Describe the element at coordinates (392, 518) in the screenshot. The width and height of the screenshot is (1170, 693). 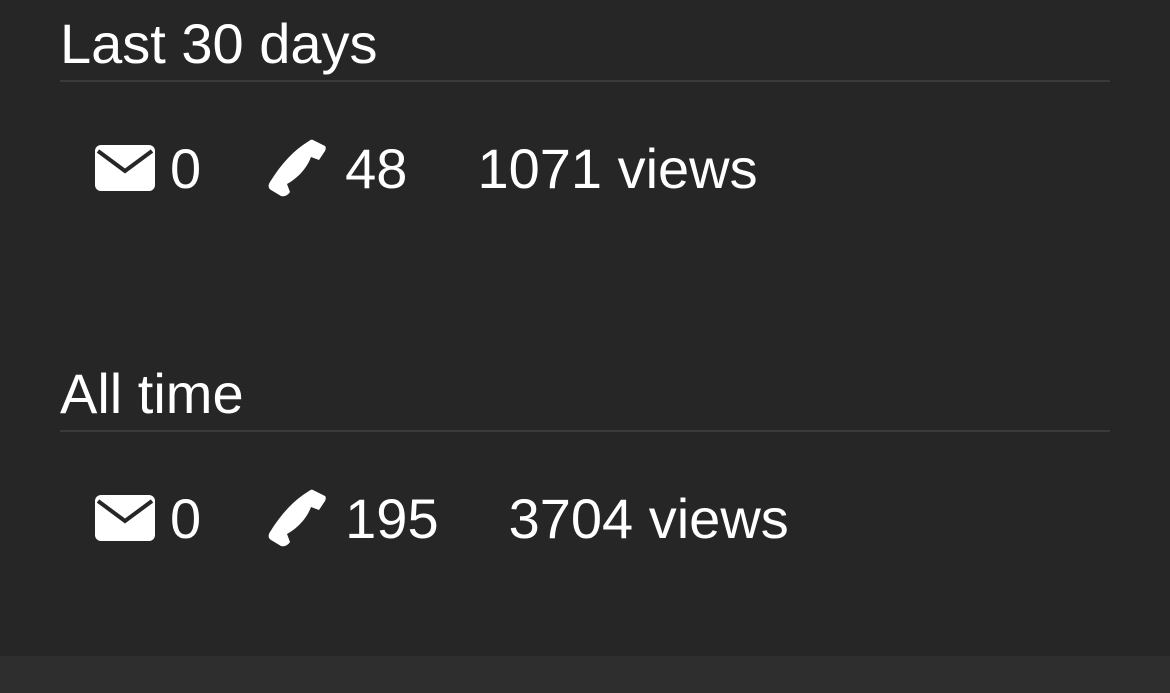
I see `calls-count: 195` at that location.